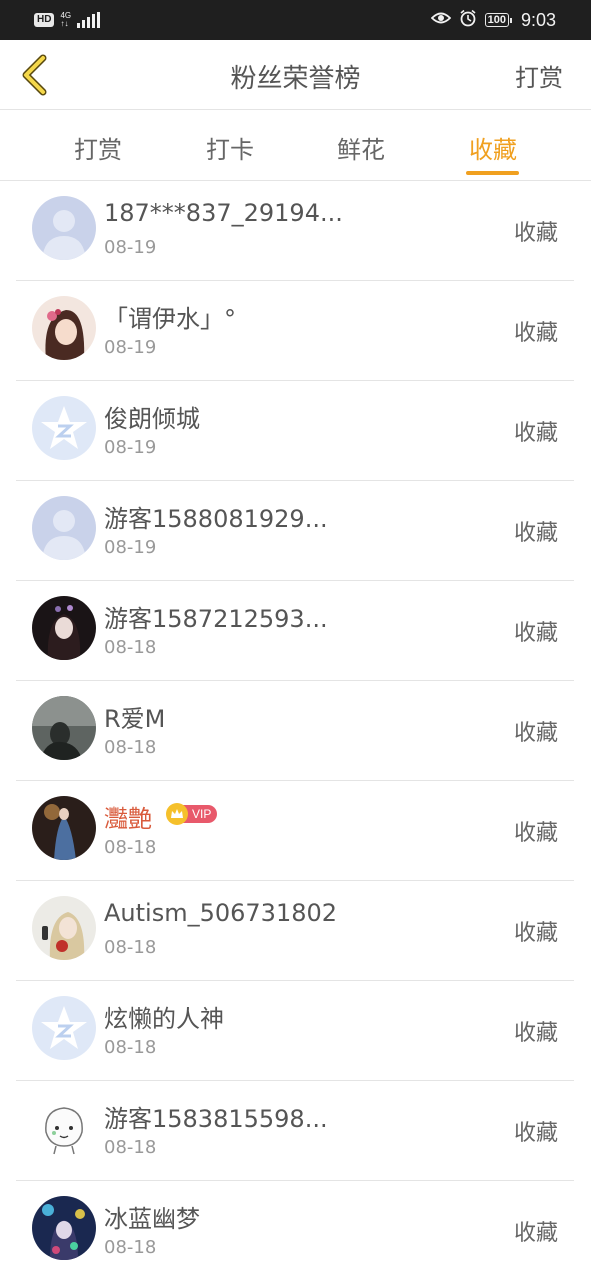  I want to click on title-bar: 粉丝荣誉榜 打赏, so click(295, 75).